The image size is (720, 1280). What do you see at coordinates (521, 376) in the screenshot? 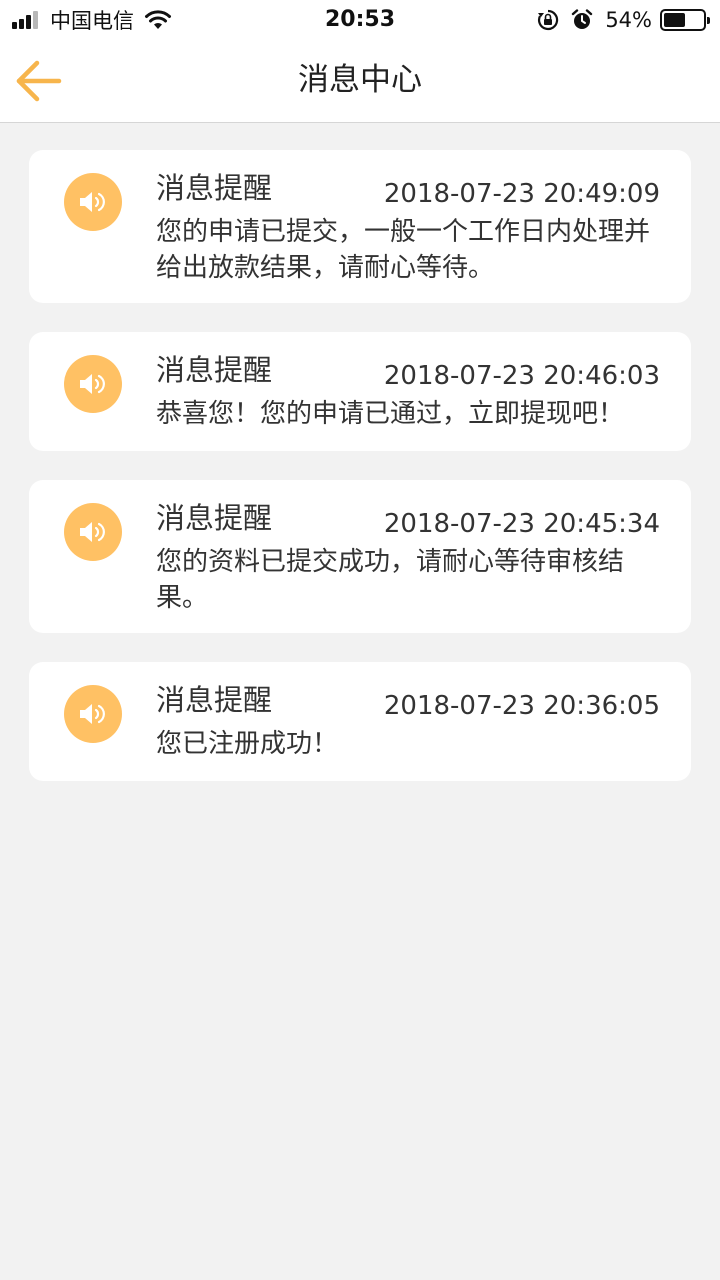
I see `message-time: 2018-07-23 20:46:03` at bounding box center [521, 376].